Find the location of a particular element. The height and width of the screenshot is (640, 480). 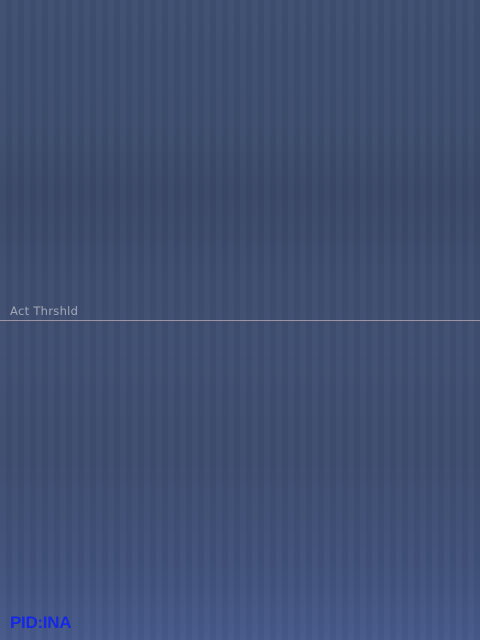

activation-threshold-line is located at coordinates (240, 320).